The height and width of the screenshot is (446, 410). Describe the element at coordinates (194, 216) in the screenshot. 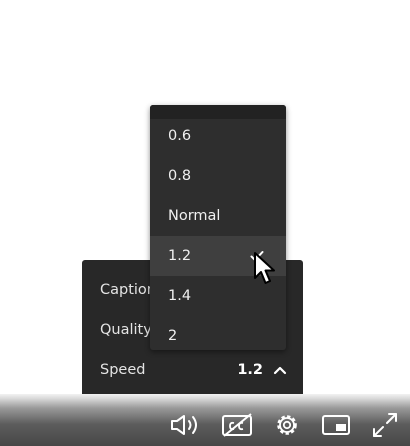

I see `speed-option-label: Normal` at that location.